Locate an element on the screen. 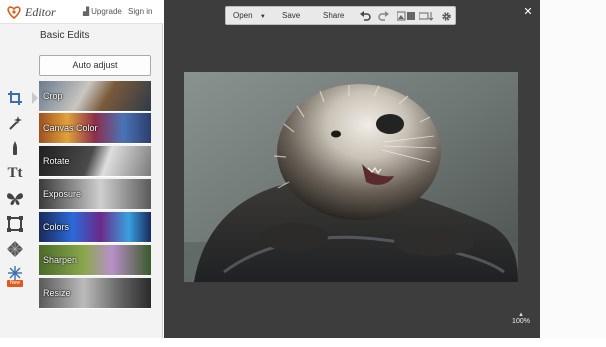  undo-icon is located at coordinates (365, 16).